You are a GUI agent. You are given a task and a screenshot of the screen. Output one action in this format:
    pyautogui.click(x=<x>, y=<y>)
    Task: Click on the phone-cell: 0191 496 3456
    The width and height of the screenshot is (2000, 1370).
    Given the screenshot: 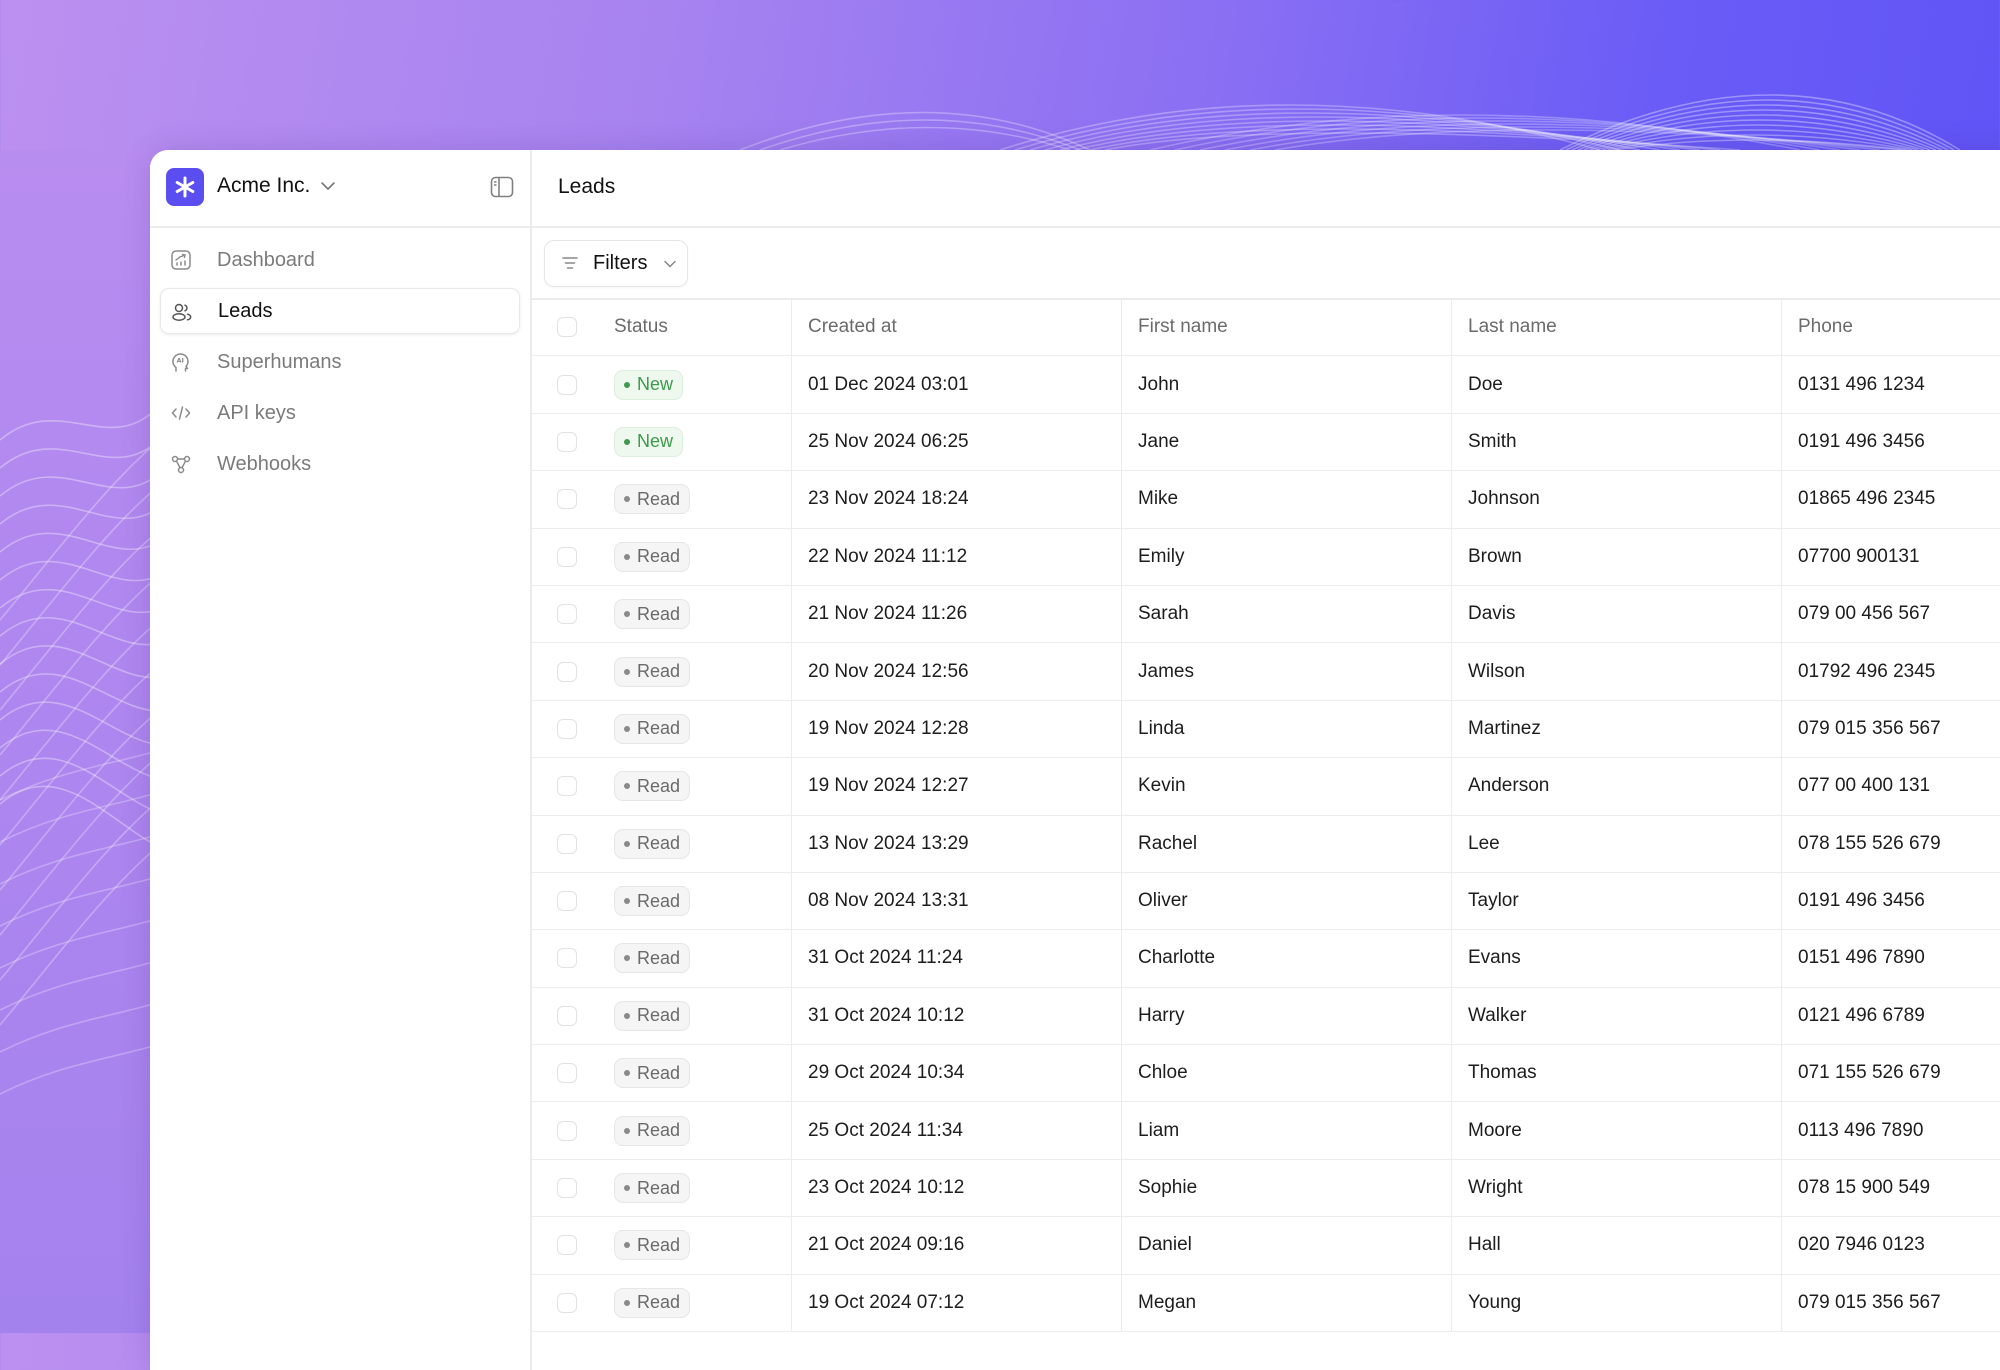 What is the action you would take?
    pyautogui.click(x=1890, y=442)
    